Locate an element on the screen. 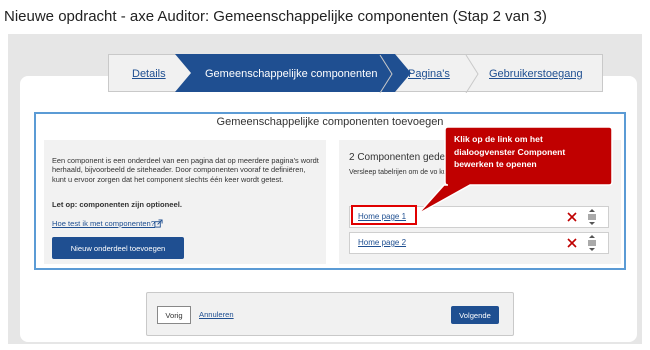  step-details-link: Details is located at coordinates (149, 74).